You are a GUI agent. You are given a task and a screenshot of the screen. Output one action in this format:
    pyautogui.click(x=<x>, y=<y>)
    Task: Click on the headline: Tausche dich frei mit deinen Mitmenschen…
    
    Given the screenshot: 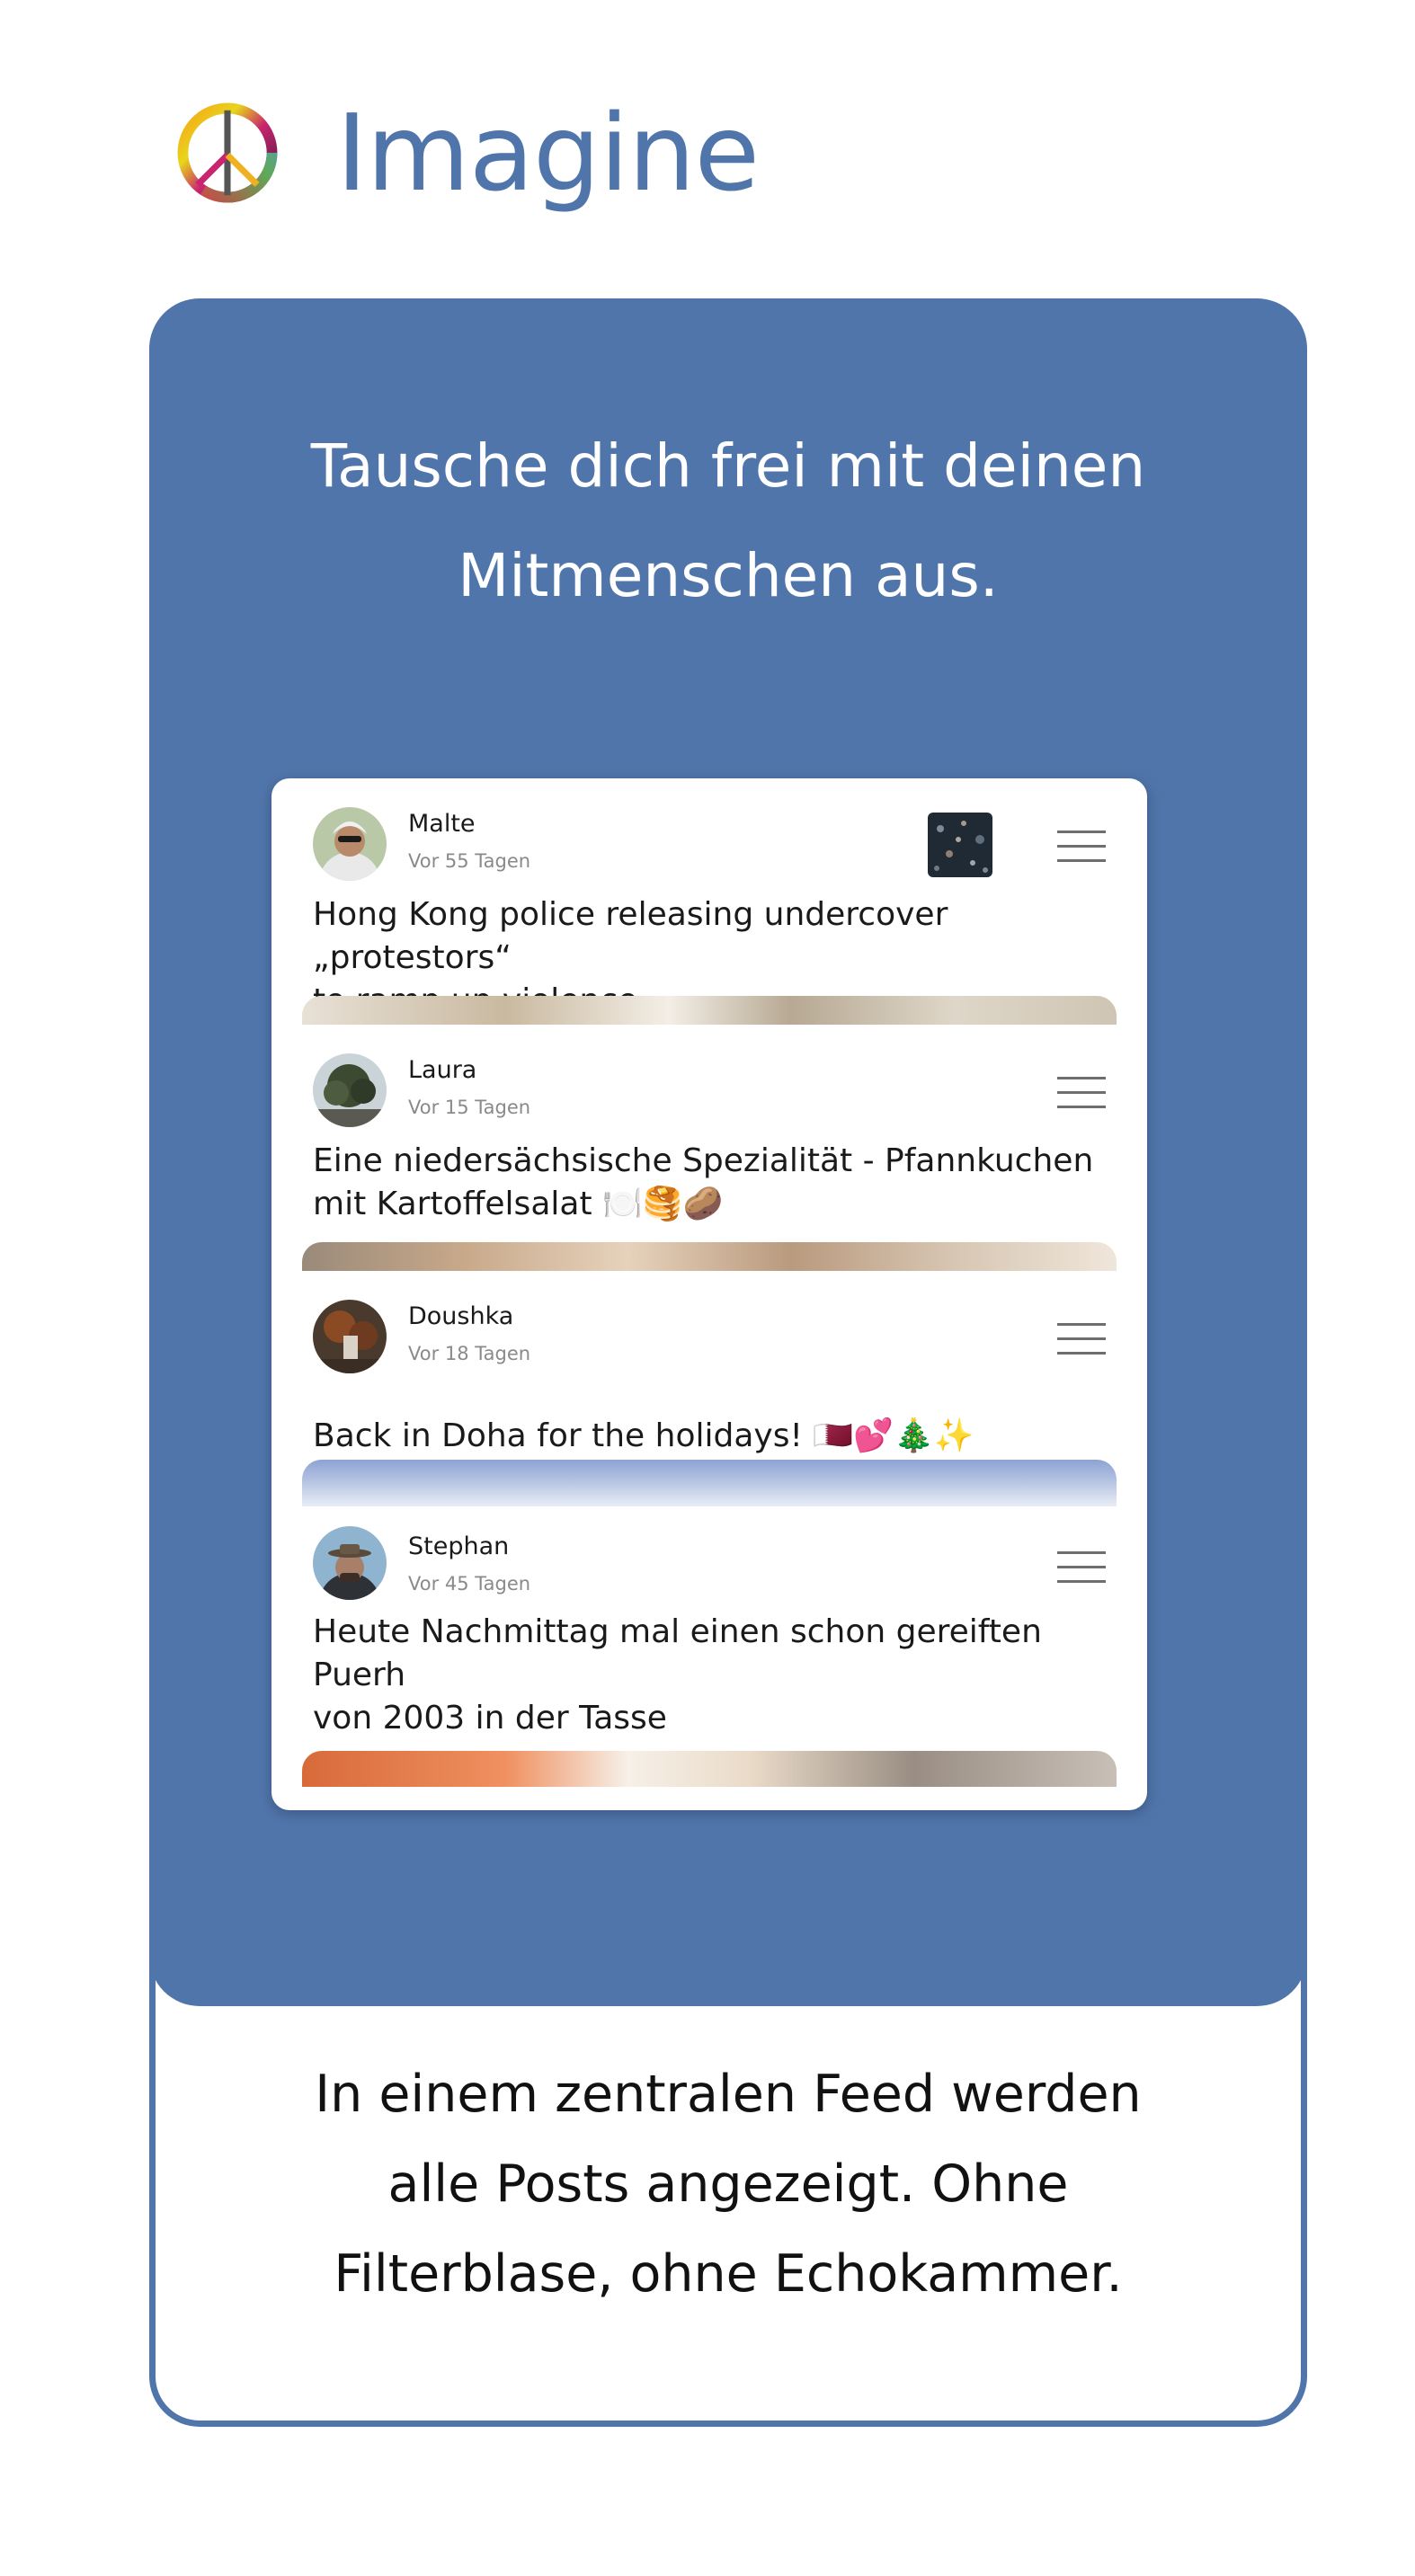 What is the action you would take?
    pyautogui.click(x=728, y=521)
    